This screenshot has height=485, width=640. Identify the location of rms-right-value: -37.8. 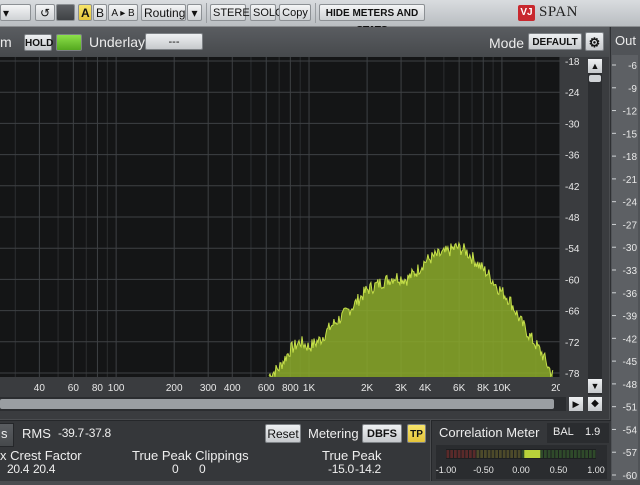
(98, 433).